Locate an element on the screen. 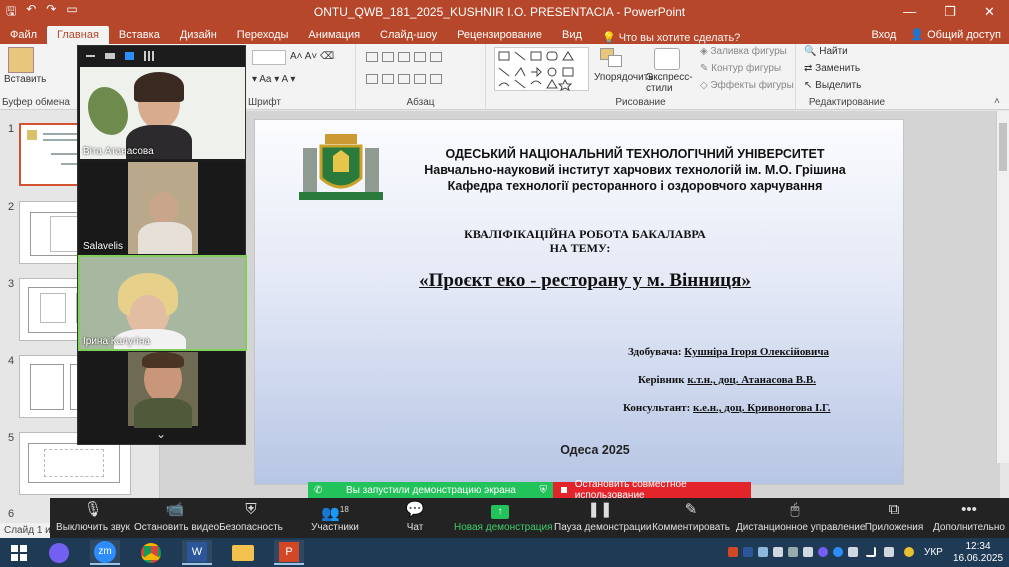 This screenshot has height=567, width=1009. shape-fill-button: ◈ Заливка фигуры is located at coordinates (743, 51).